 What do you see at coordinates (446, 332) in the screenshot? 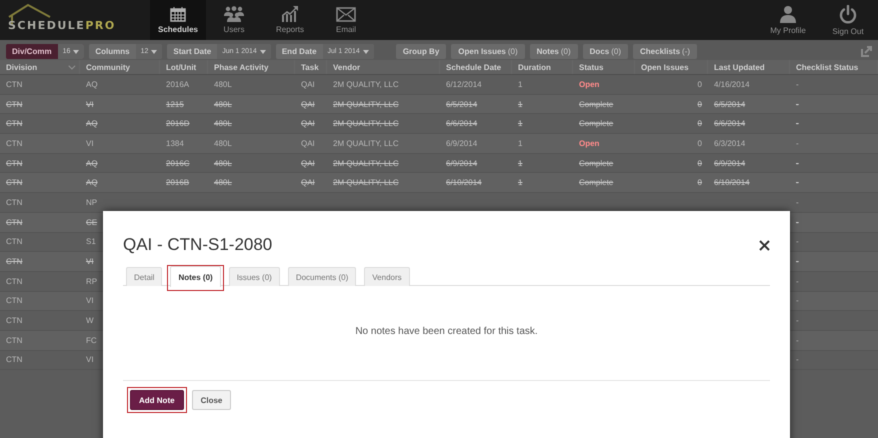
I see `empty-message: No notes have been created for this task.` at bounding box center [446, 332].